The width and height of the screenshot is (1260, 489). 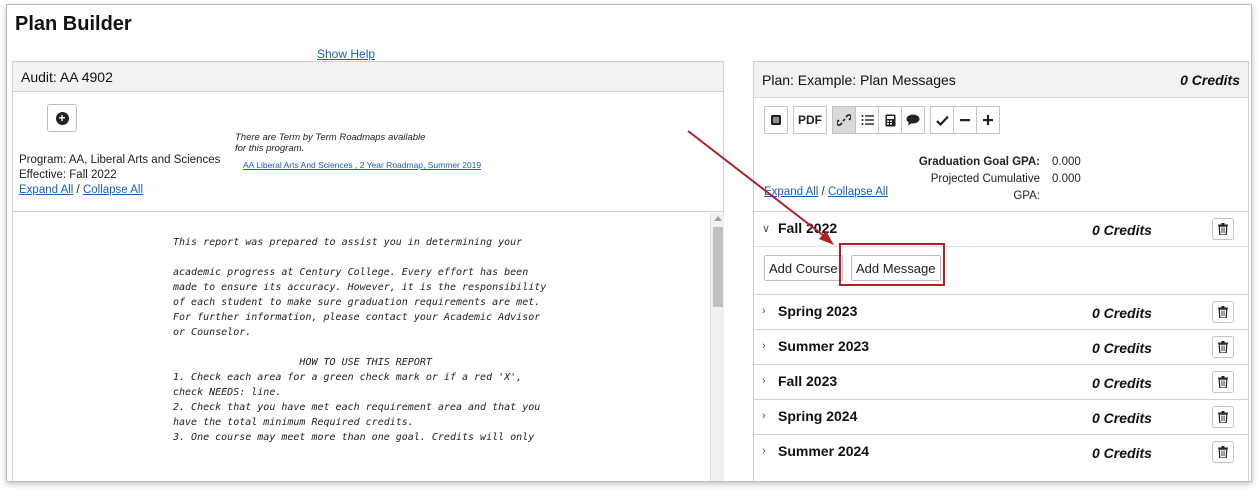 I want to click on link-icon, so click(x=844, y=120).